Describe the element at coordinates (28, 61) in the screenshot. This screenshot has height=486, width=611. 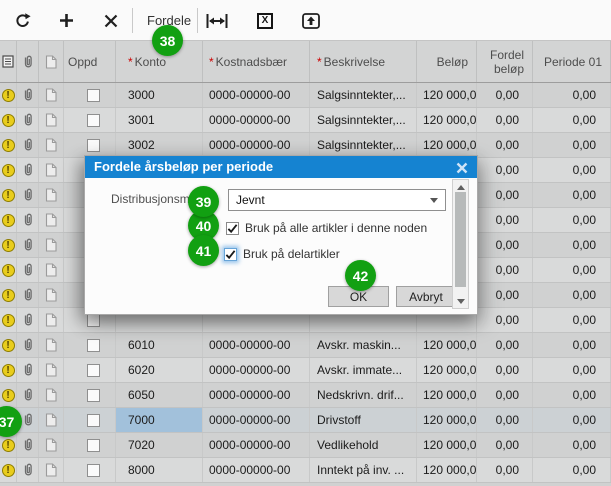
I see `column-header-attach` at that location.